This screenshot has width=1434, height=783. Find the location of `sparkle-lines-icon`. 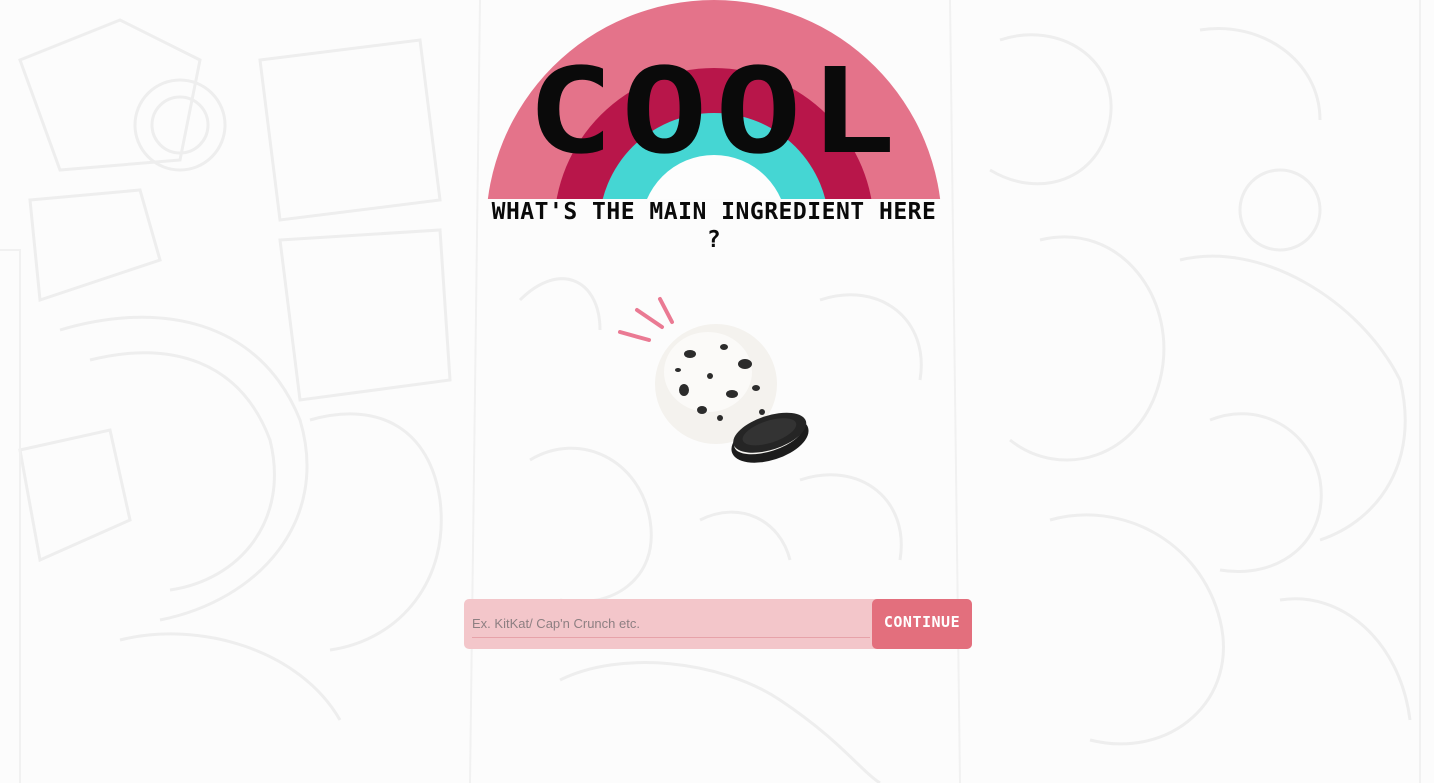

sparkle-lines-icon is located at coordinates (646, 319).